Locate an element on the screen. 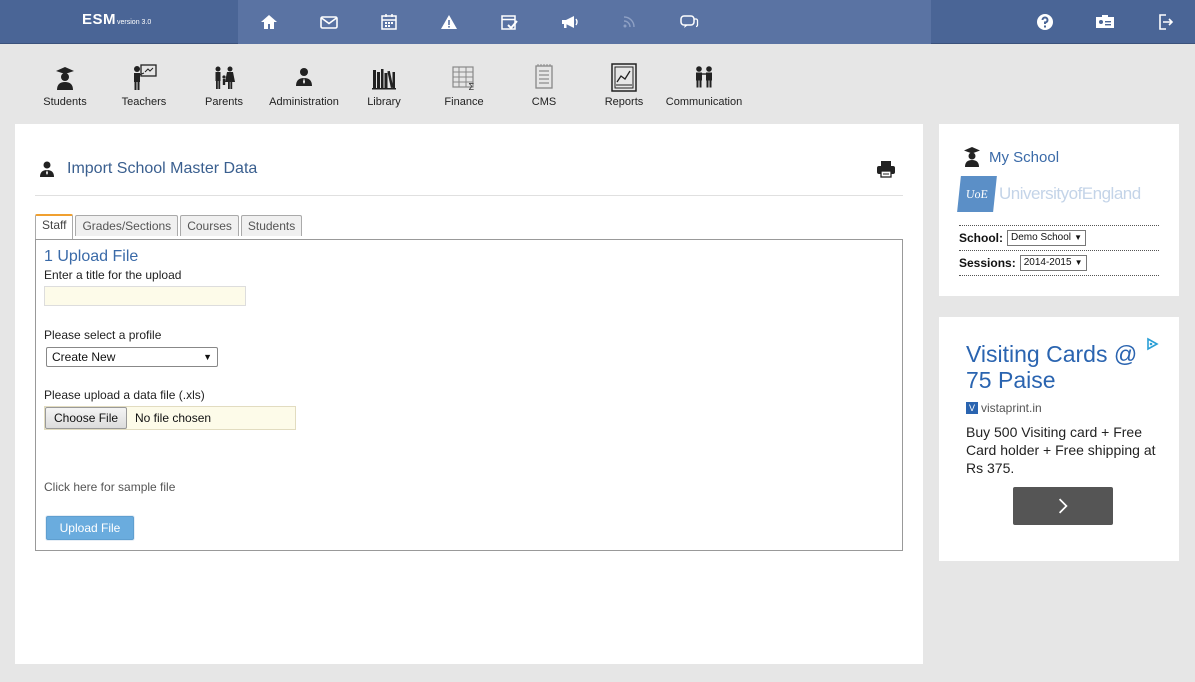  books-icon is located at coordinates (384, 79).